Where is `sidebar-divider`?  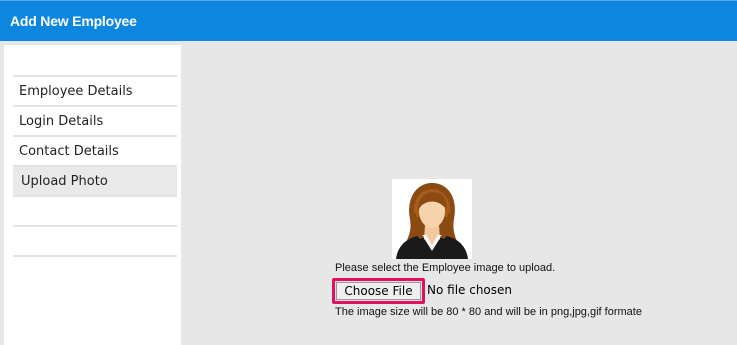
sidebar-divider is located at coordinates (95, 256).